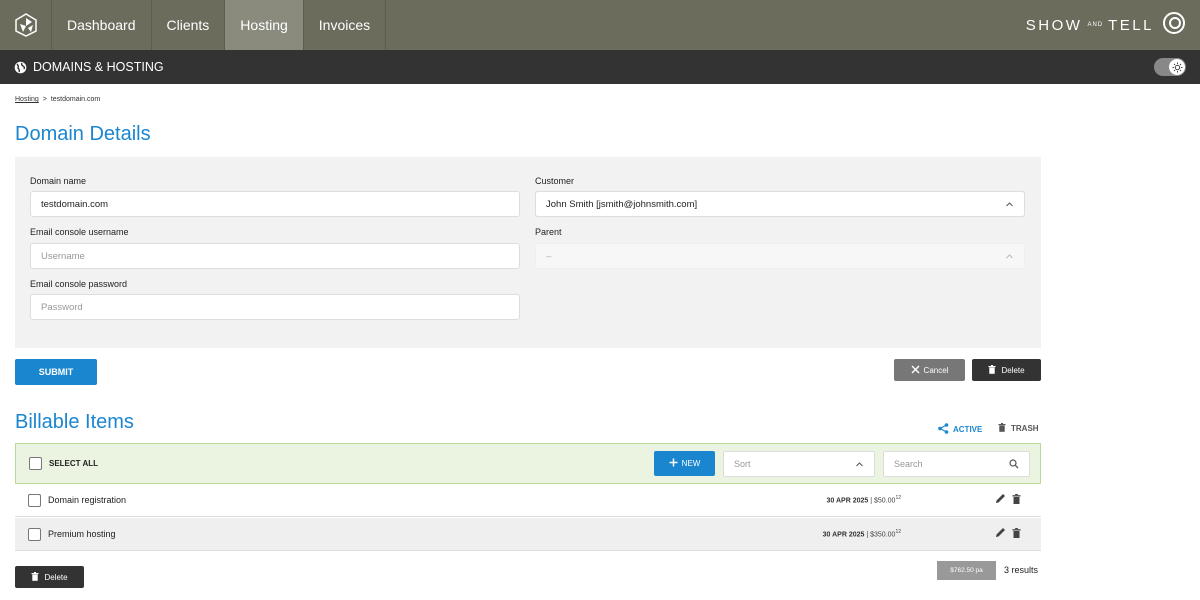 The width and height of the screenshot is (1200, 600). I want to click on theme-toggle, so click(1170, 67).